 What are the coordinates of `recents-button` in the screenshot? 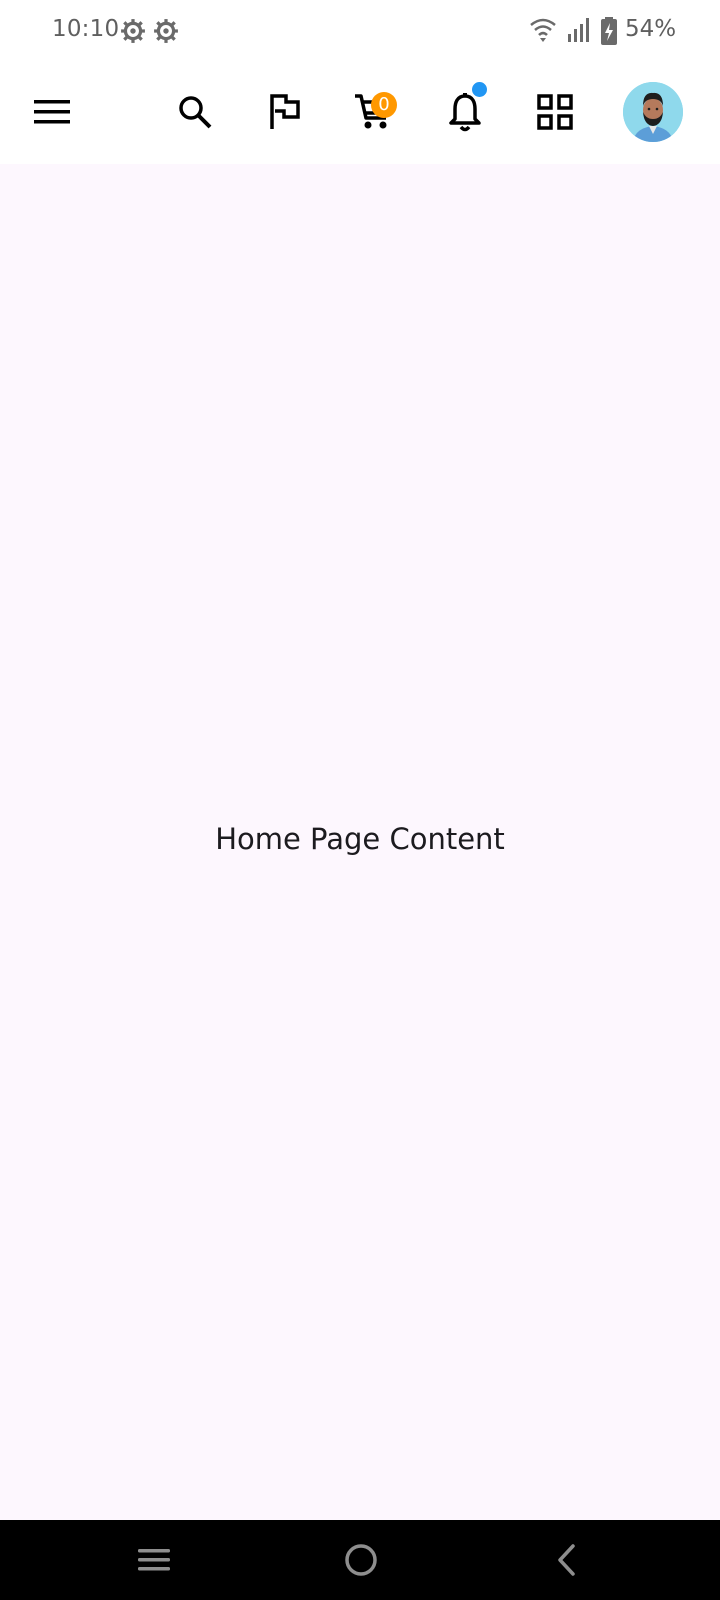 It's located at (154, 1560).